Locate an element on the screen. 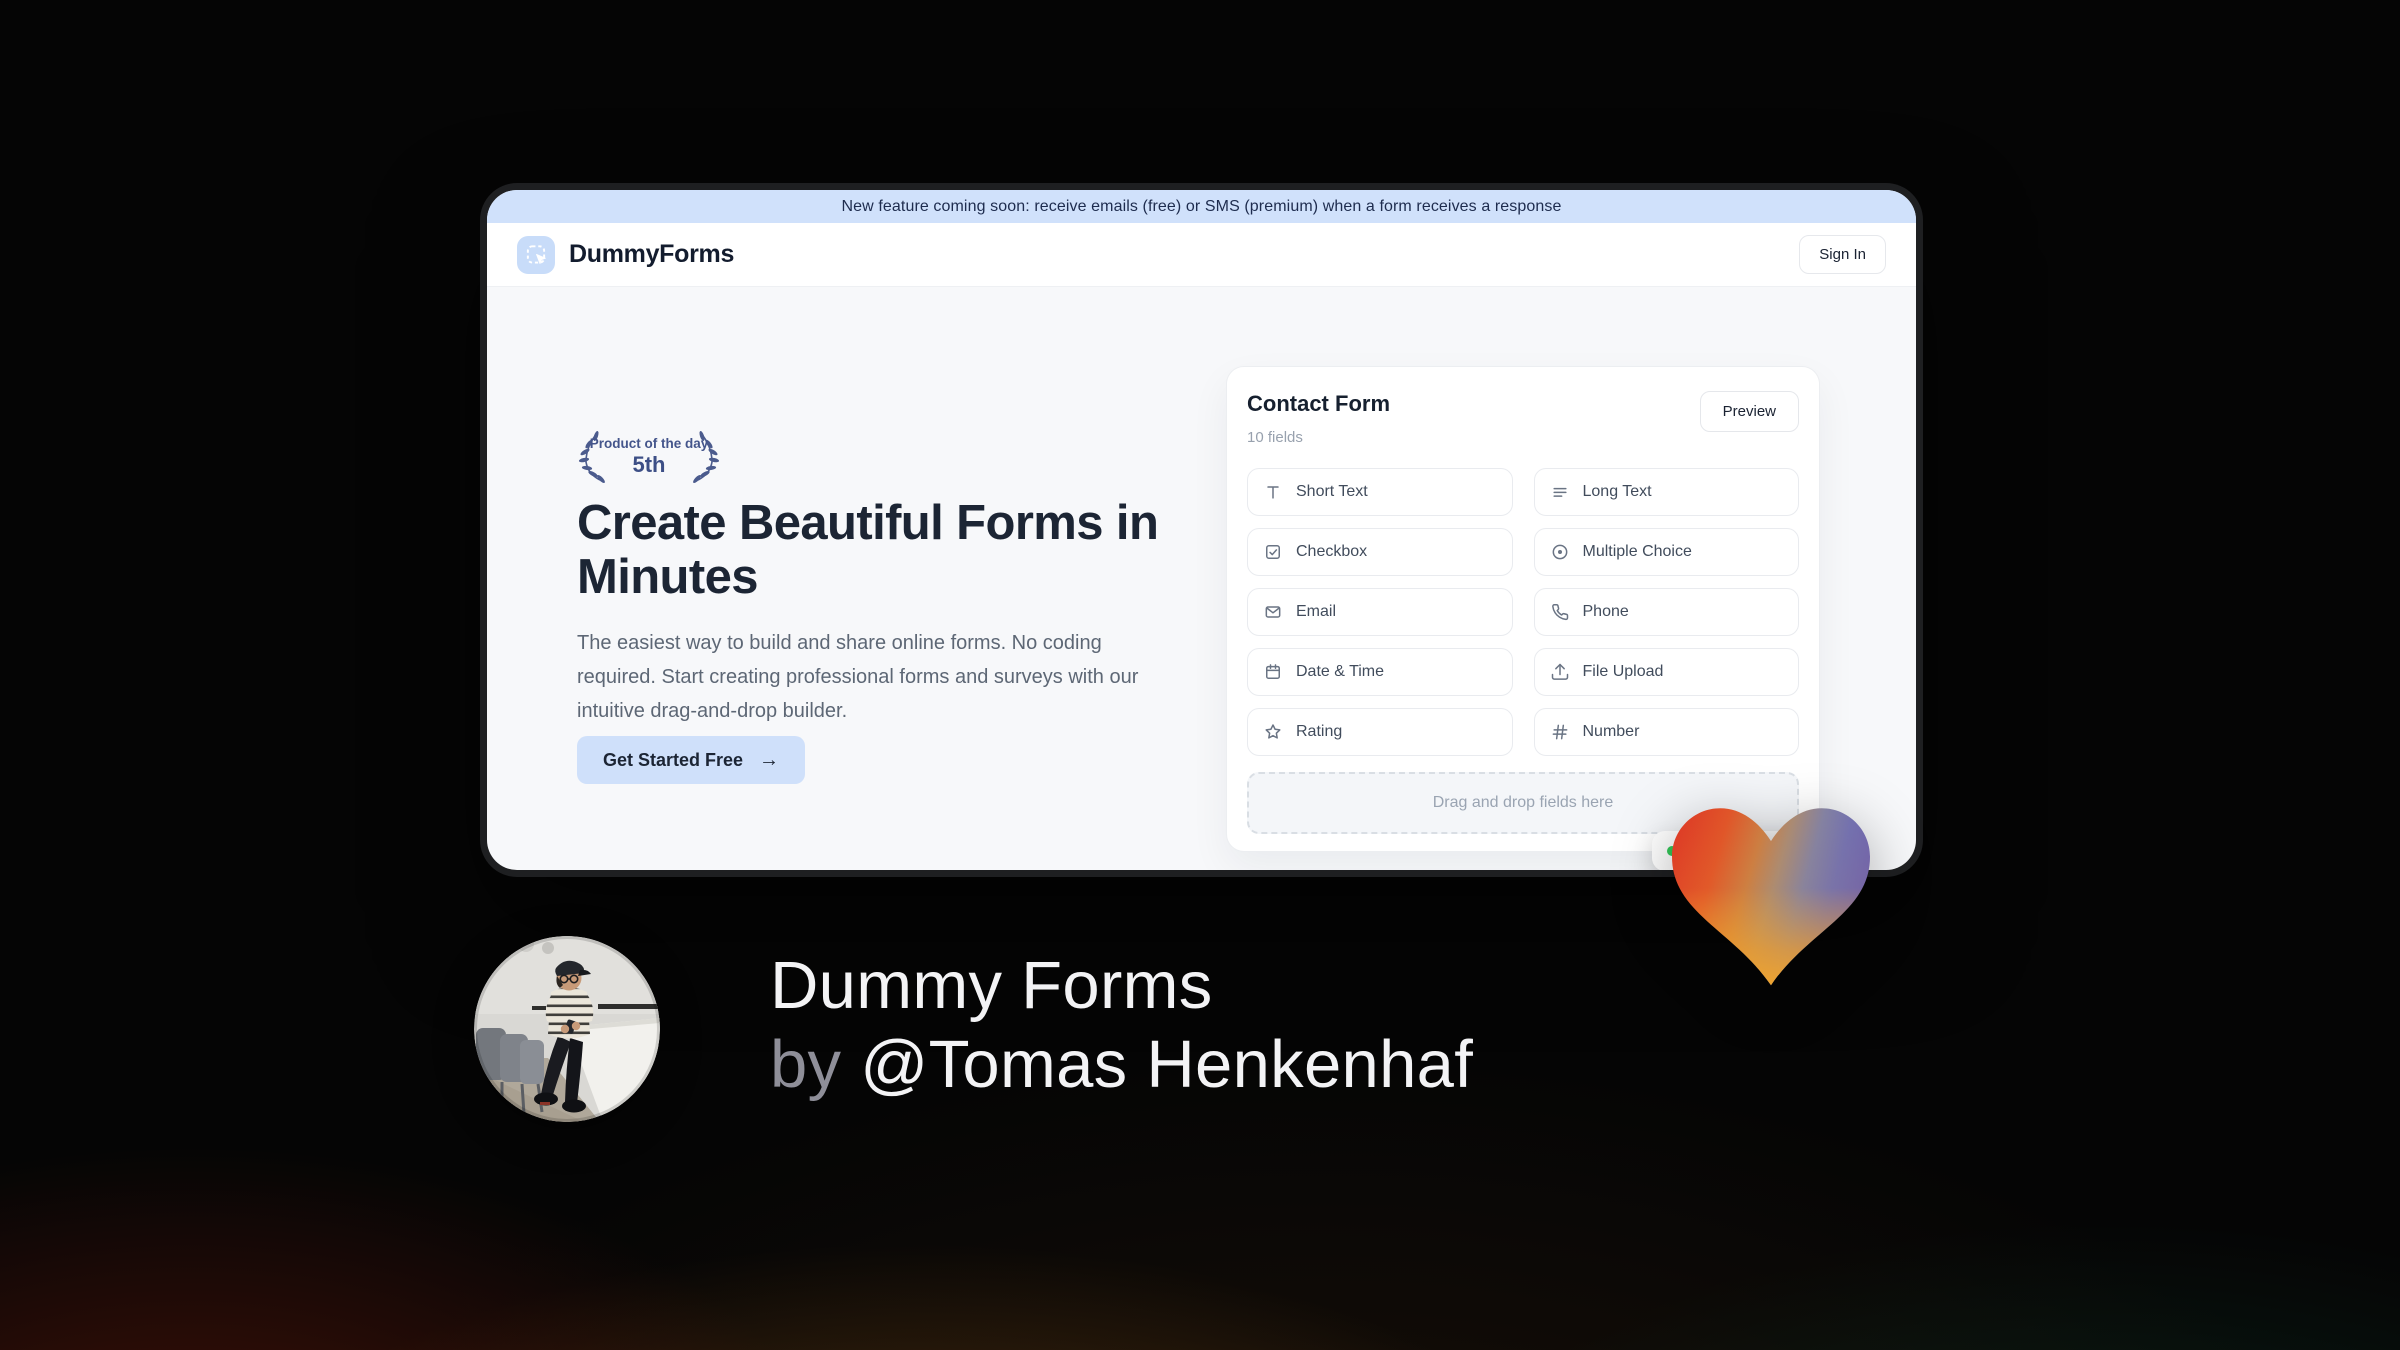 The image size is (2400, 1350). arrow-right-icon: → is located at coordinates (769, 759).